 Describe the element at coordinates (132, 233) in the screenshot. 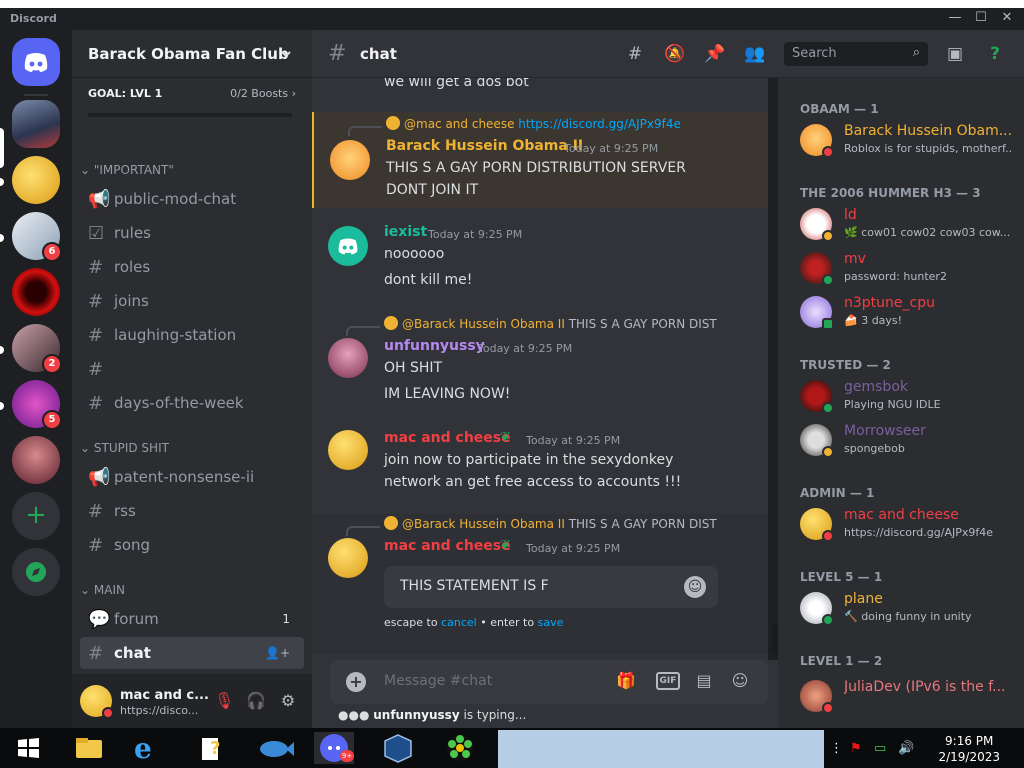

I see `channel-label: rules` at that location.